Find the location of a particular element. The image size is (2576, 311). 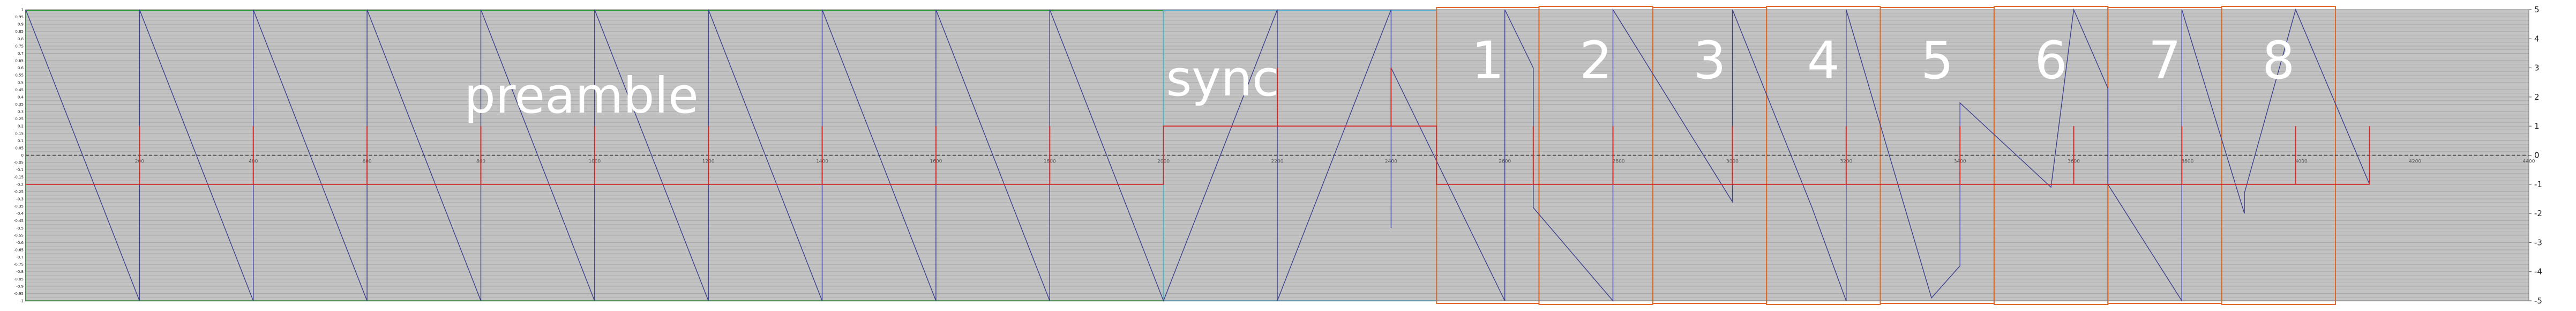

left-y-tick-label: 0.05 is located at coordinates (19, 148).